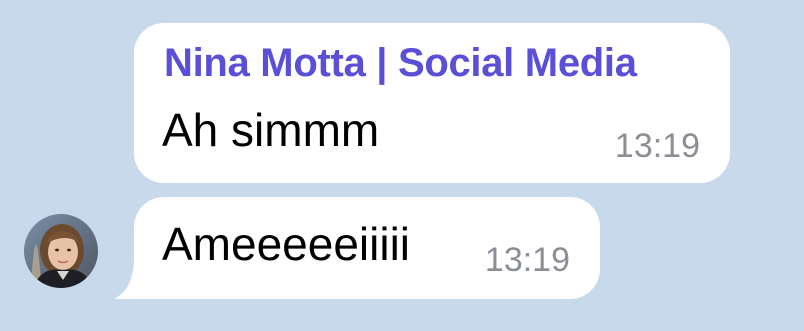 Image resolution: width=804 pixels, height=331 pixels. Describe the element at coordinates (286, 244) in the screenshot. I see `message-text: Ameeeeeiiiii` at that location.